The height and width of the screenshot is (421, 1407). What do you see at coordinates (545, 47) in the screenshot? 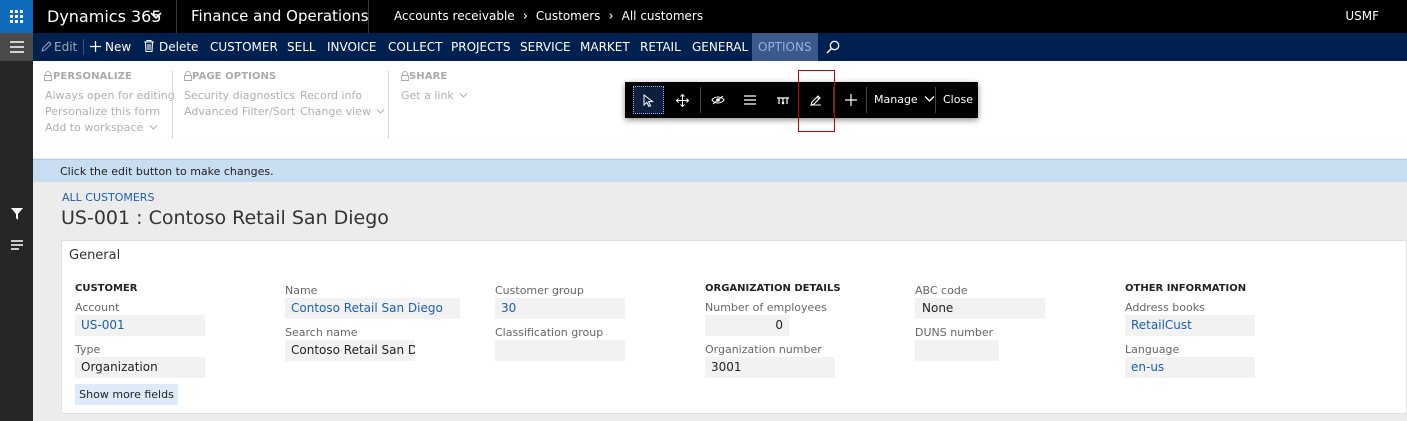
I see `tab-service: SERVICE` at bounding box center [545, 47].